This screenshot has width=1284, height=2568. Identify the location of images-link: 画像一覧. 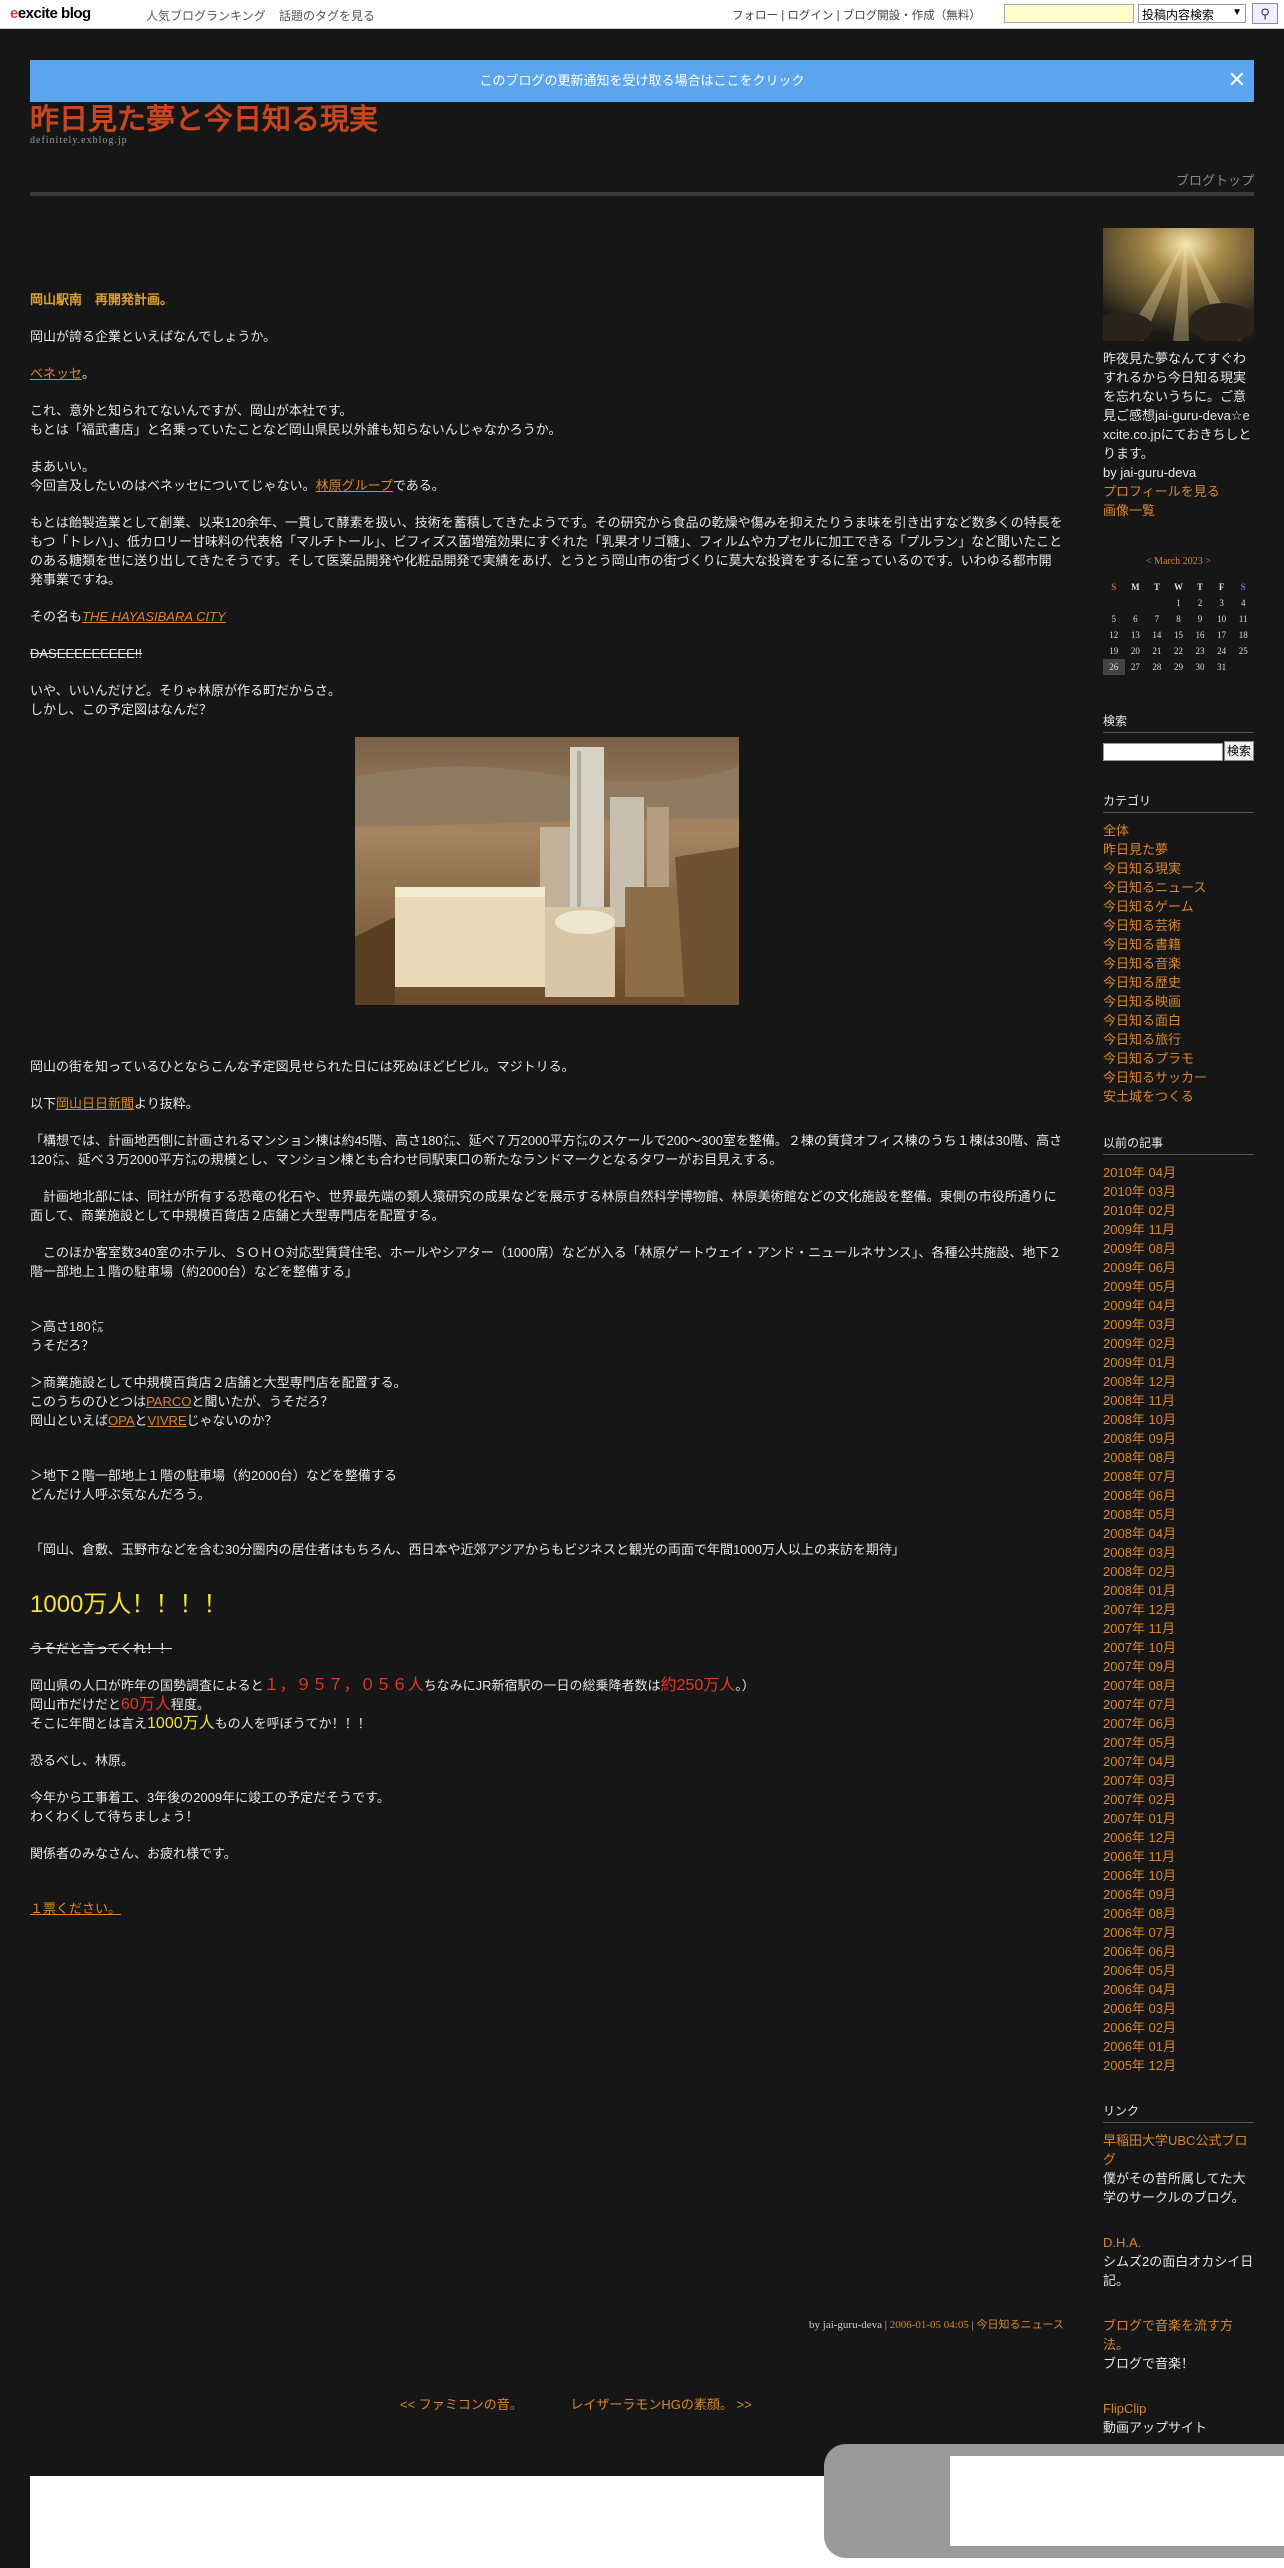
(1178, 510).